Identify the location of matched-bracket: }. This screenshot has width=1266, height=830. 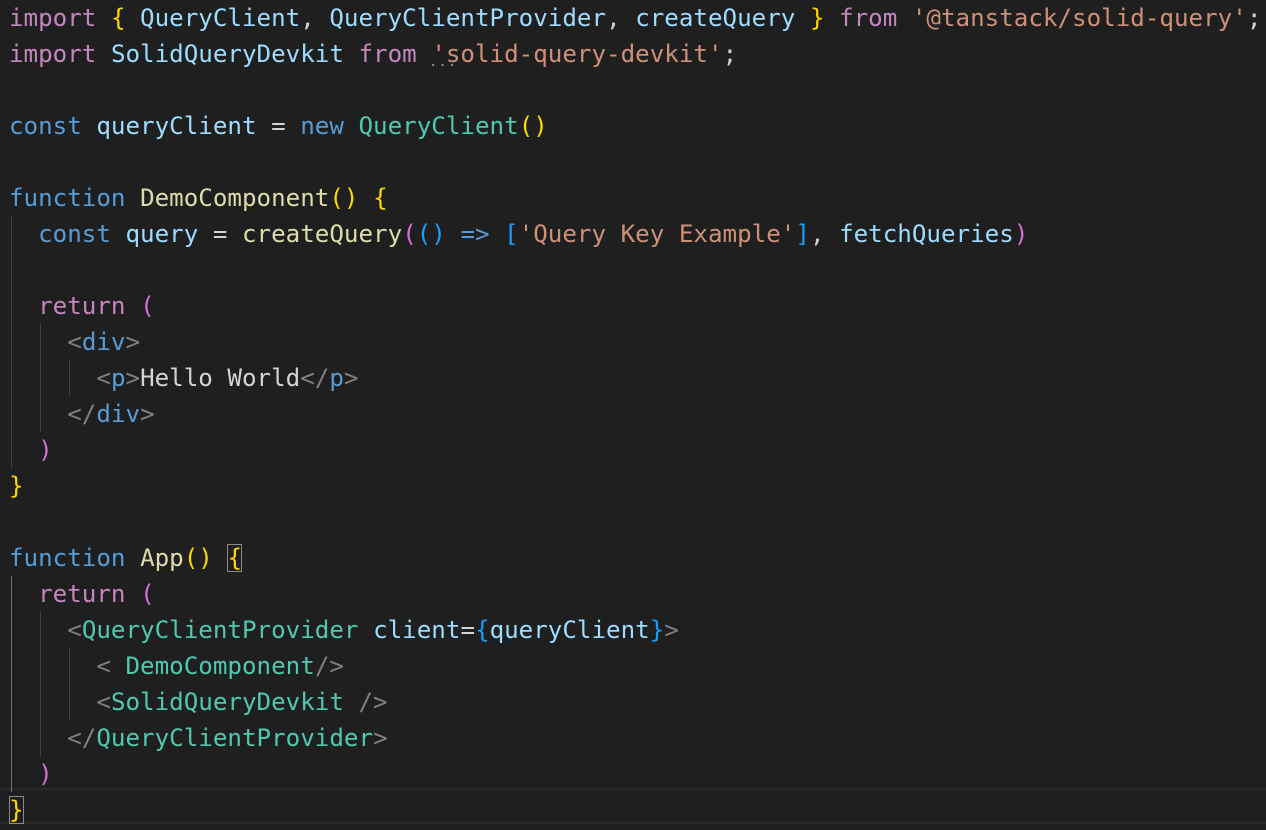
(16, 810).